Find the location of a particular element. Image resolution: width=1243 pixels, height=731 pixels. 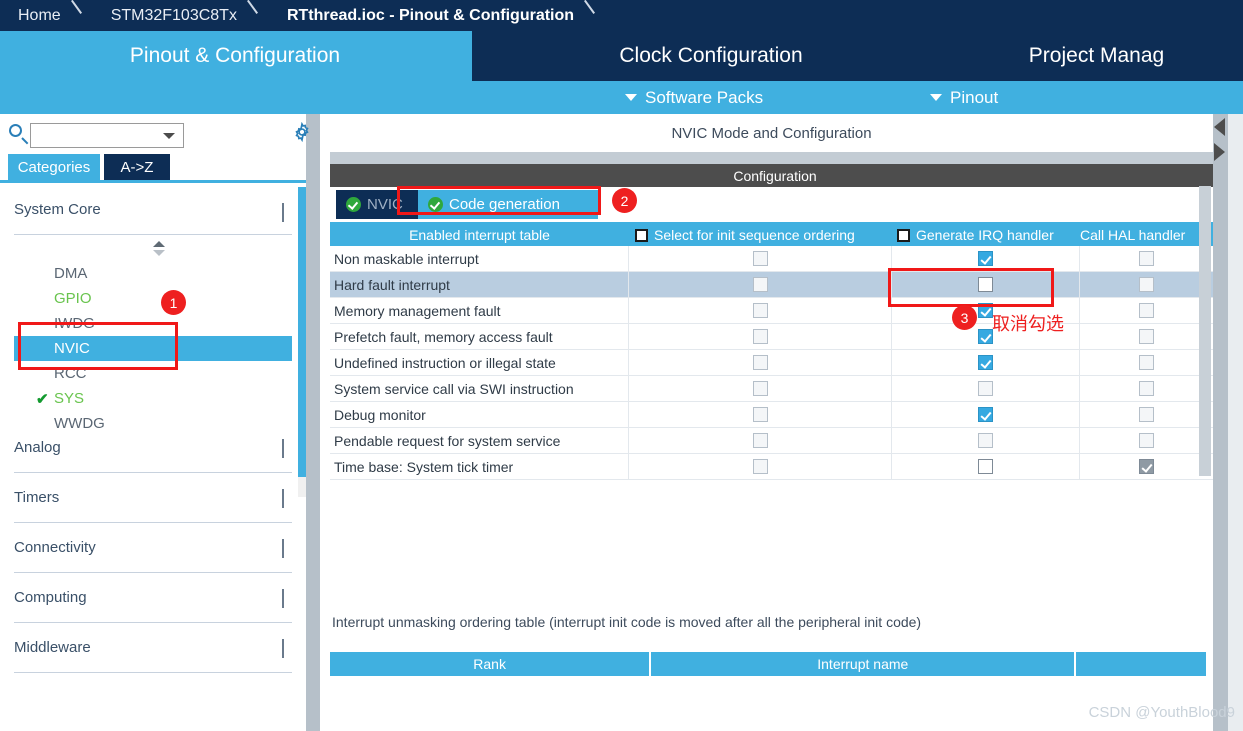

search-input is located at coordinates (95, 135).